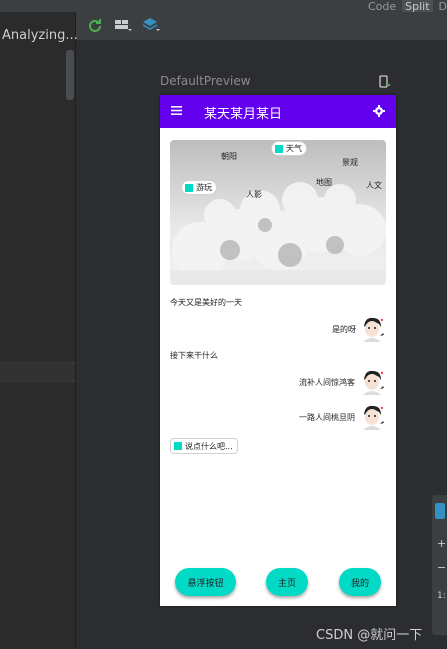 The width and height of the screenshot is (447, 649). What do you see at coordinates (360, 582) in the screenshot?
I see `profile-button: 我的` at bounding box center [360, 582].